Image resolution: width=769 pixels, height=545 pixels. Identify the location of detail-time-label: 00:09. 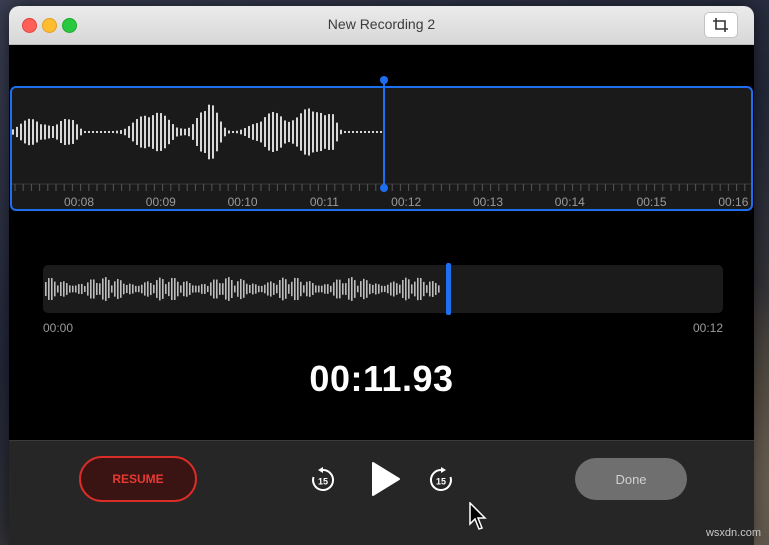
(161, 202).